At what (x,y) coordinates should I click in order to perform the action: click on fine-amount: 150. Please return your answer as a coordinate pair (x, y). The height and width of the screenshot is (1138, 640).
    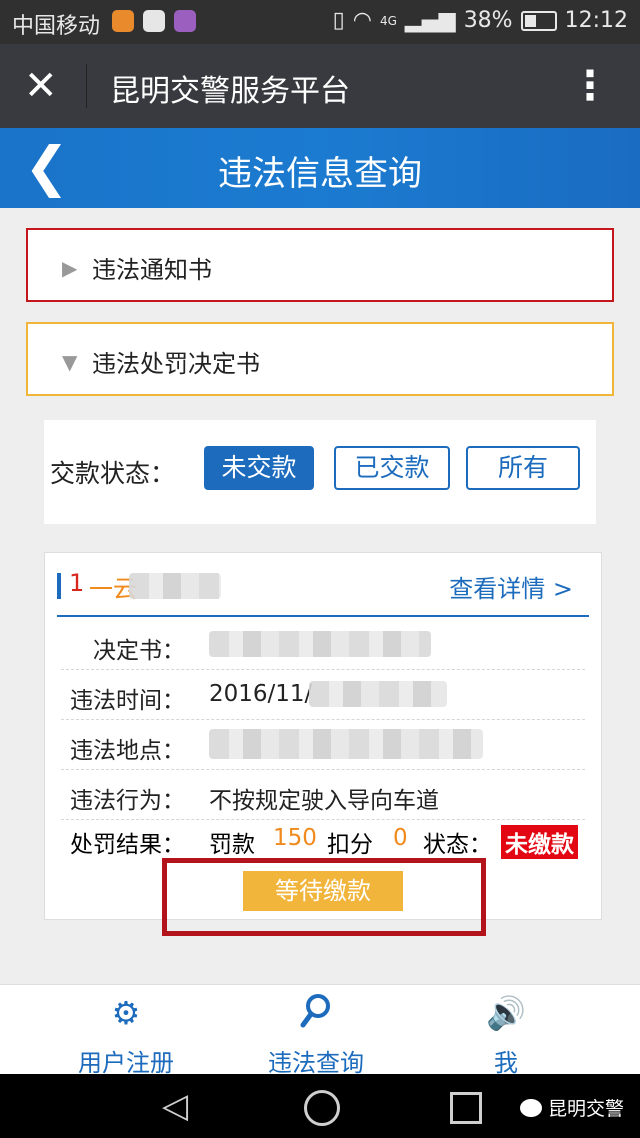
    Looking at the image, I should click on (295, 838).